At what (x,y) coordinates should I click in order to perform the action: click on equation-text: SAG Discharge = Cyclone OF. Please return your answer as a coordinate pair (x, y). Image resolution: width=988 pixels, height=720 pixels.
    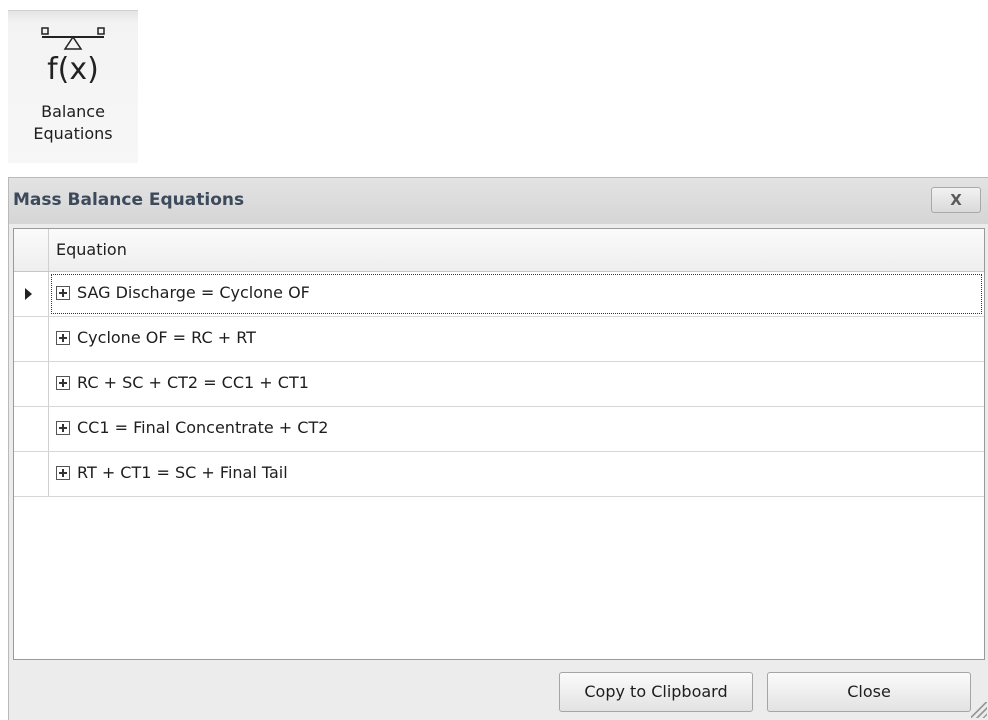
    Looking at the image, I should click on (193, 292).